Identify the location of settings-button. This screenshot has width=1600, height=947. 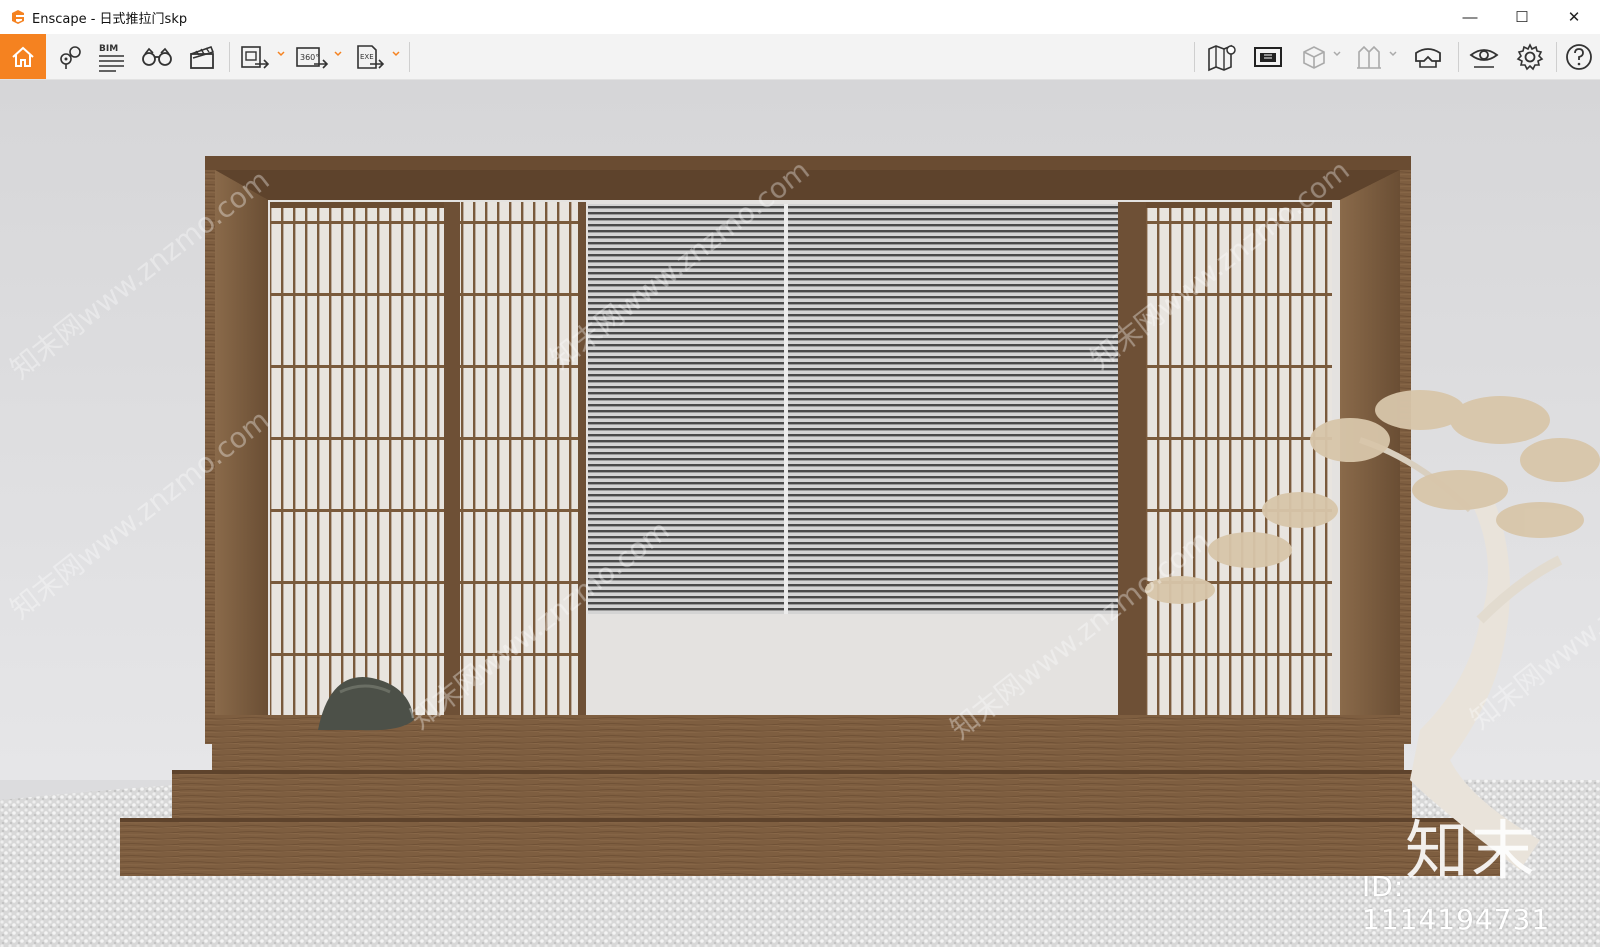
(1530, 56).